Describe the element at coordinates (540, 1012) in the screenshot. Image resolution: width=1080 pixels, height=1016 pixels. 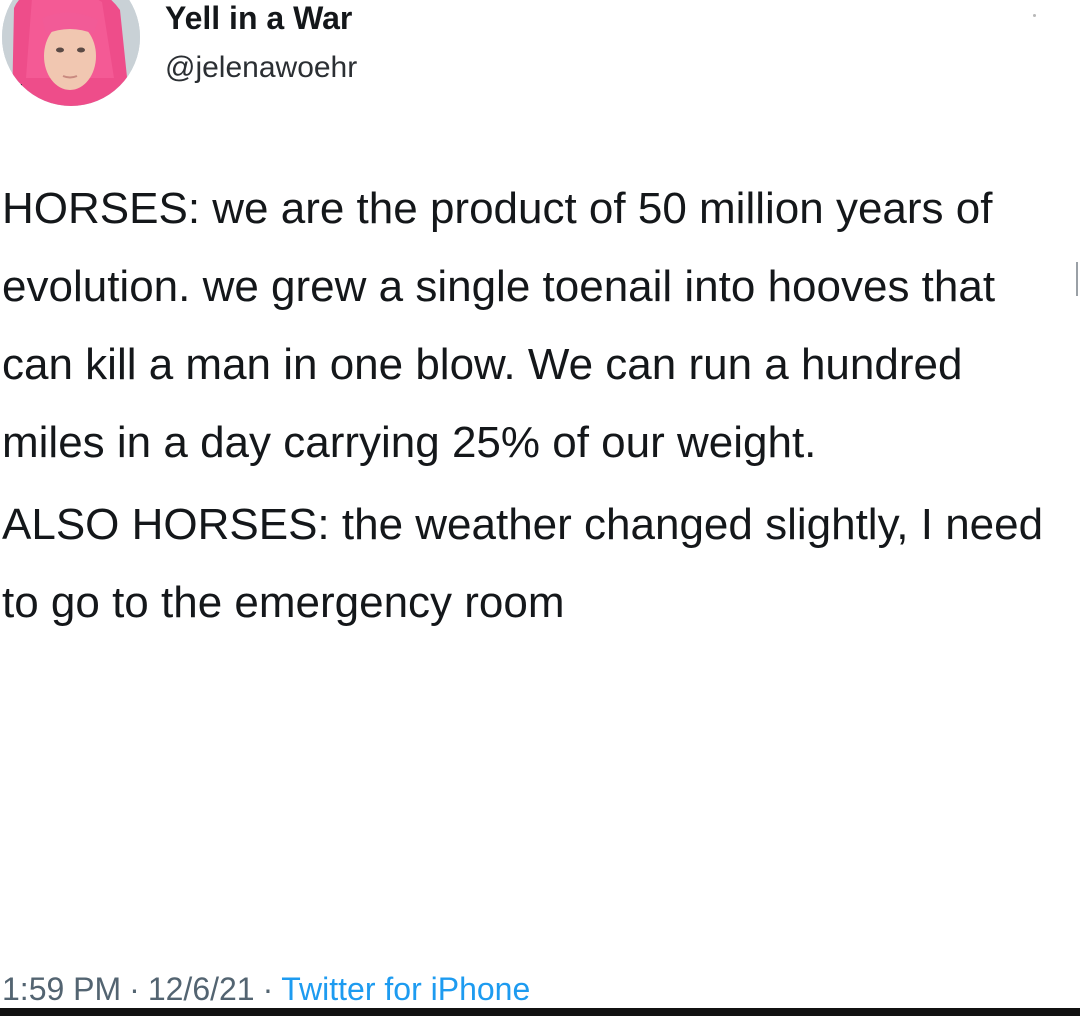
I see `bottom-bar` at that location.